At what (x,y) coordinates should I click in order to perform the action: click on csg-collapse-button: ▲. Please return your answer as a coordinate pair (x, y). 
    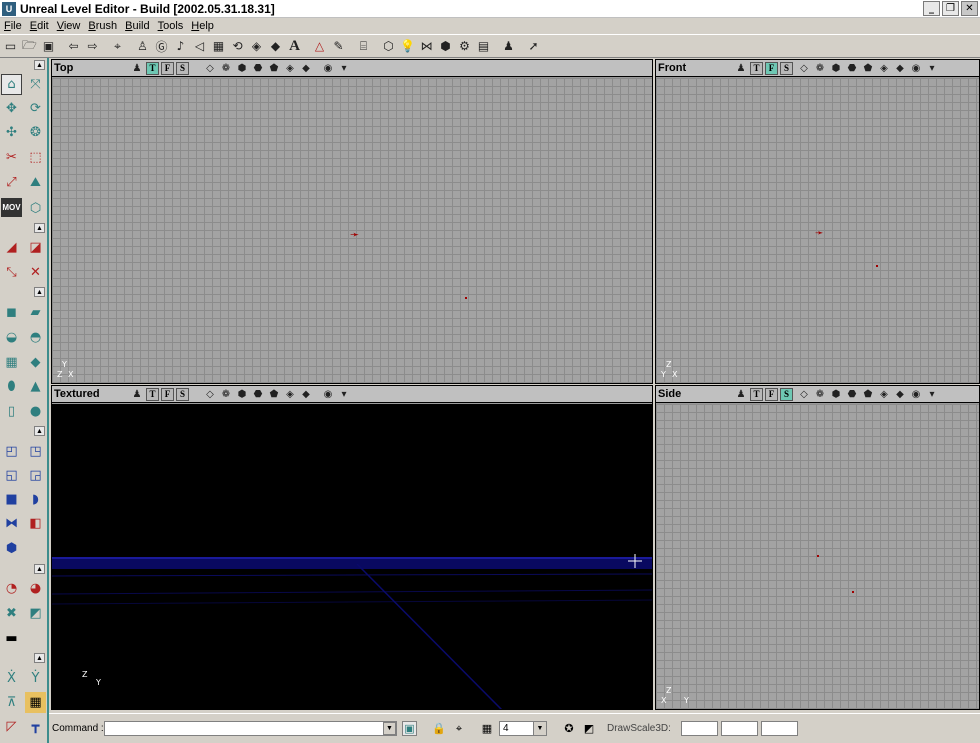
    Looking at the image, I should click on (39, 431).